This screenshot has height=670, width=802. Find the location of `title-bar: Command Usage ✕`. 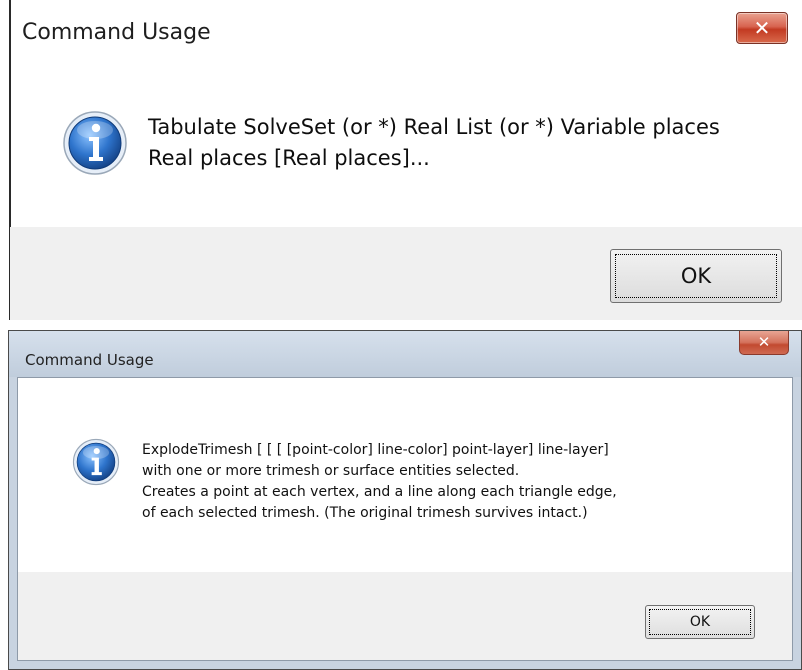

title-bar: Command Usage ✕ is located at coordinates (405, 354).